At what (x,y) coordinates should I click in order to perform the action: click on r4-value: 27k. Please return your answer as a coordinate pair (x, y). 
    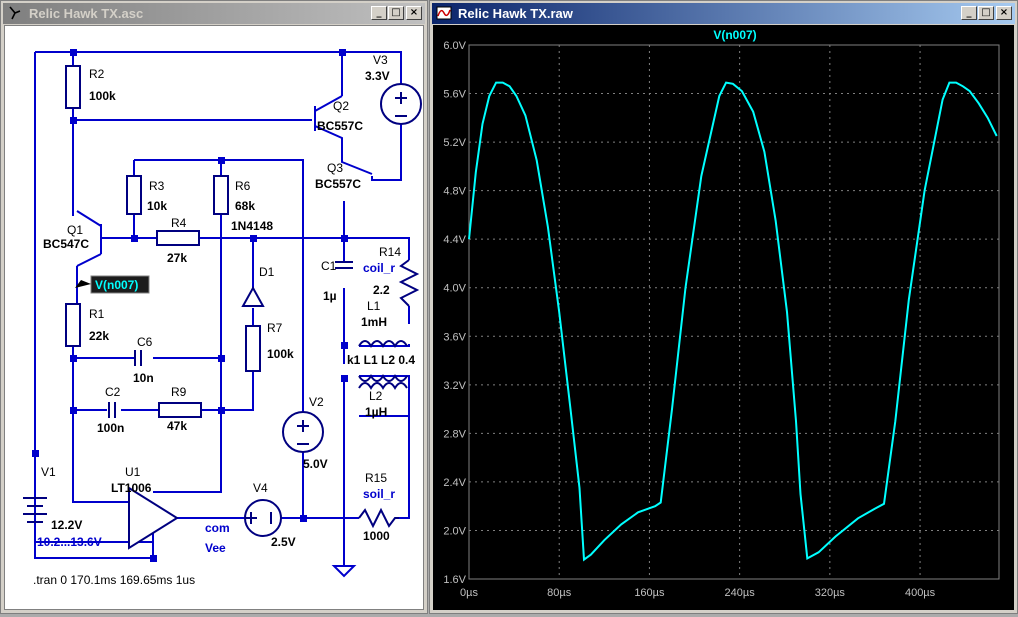
    Looking at the image, I should click on (177, 258).